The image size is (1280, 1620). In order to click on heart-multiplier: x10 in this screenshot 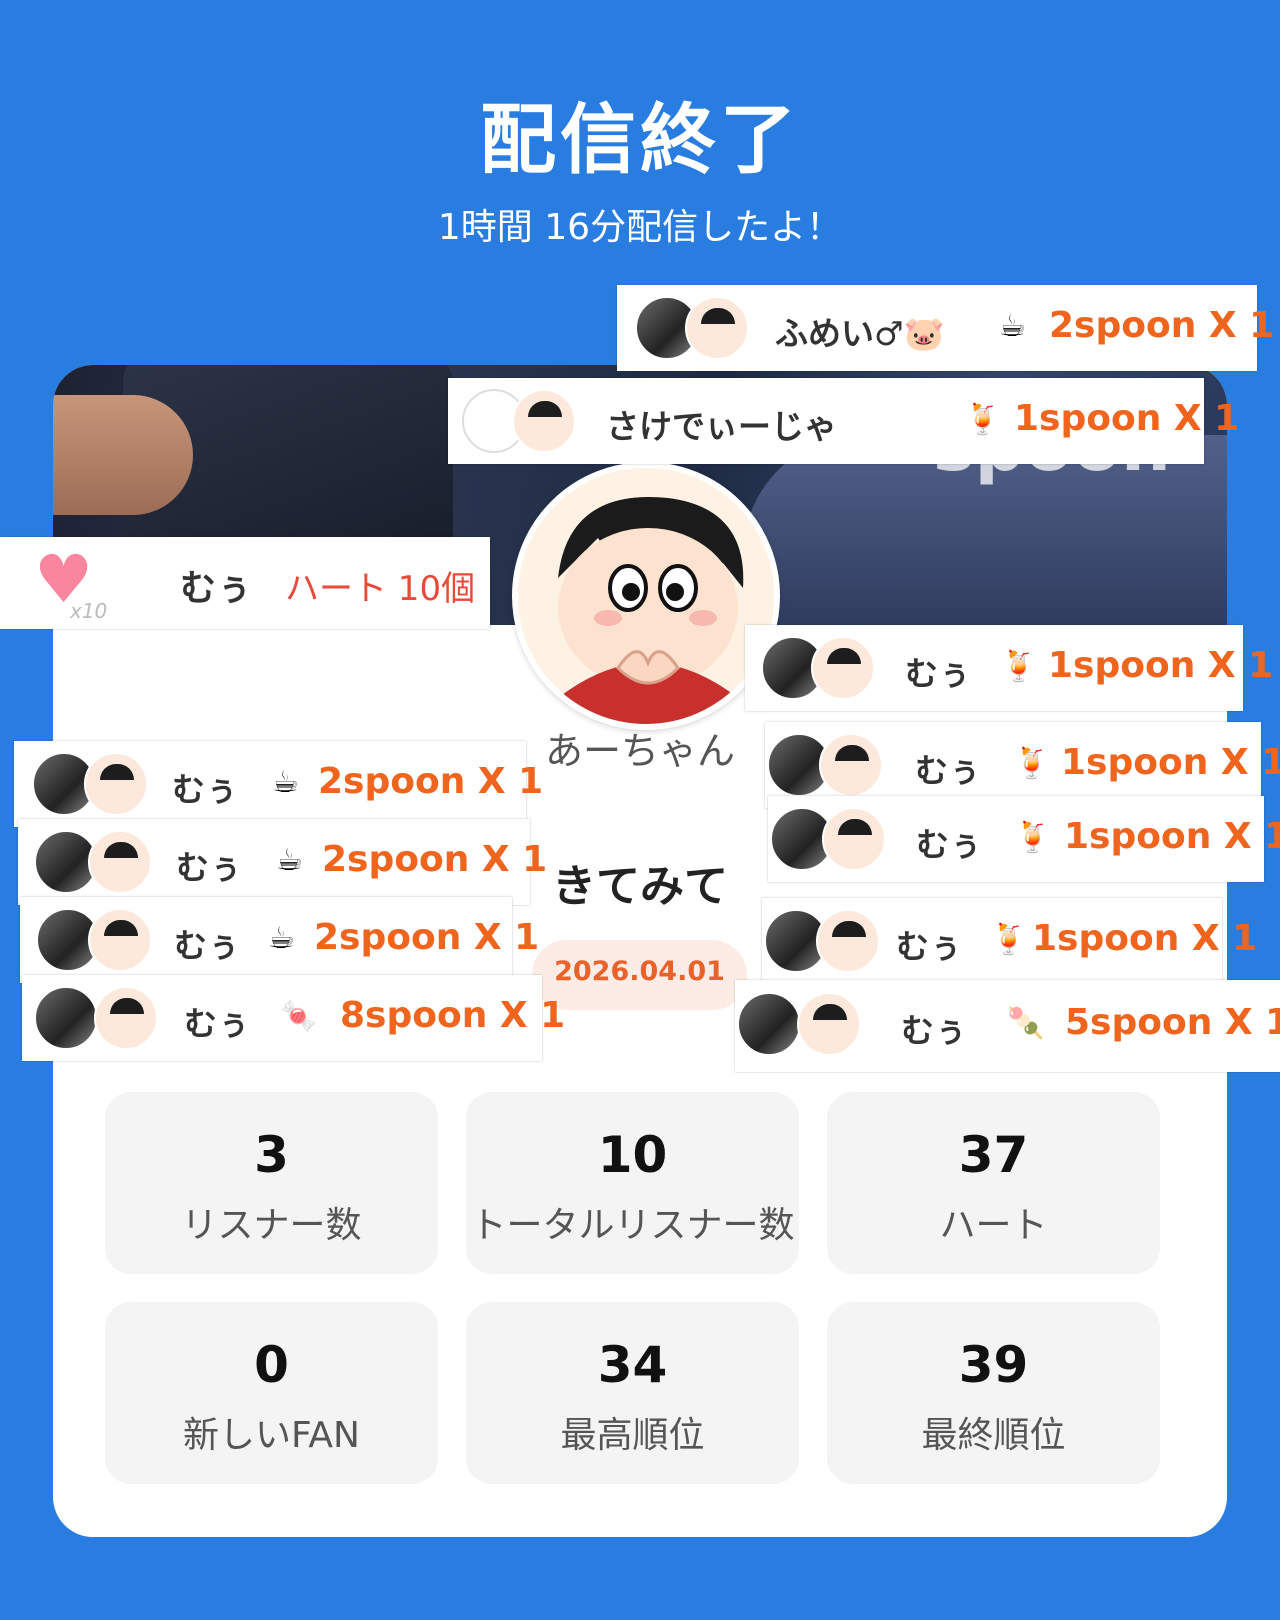, I will do `click(89, 611)`.